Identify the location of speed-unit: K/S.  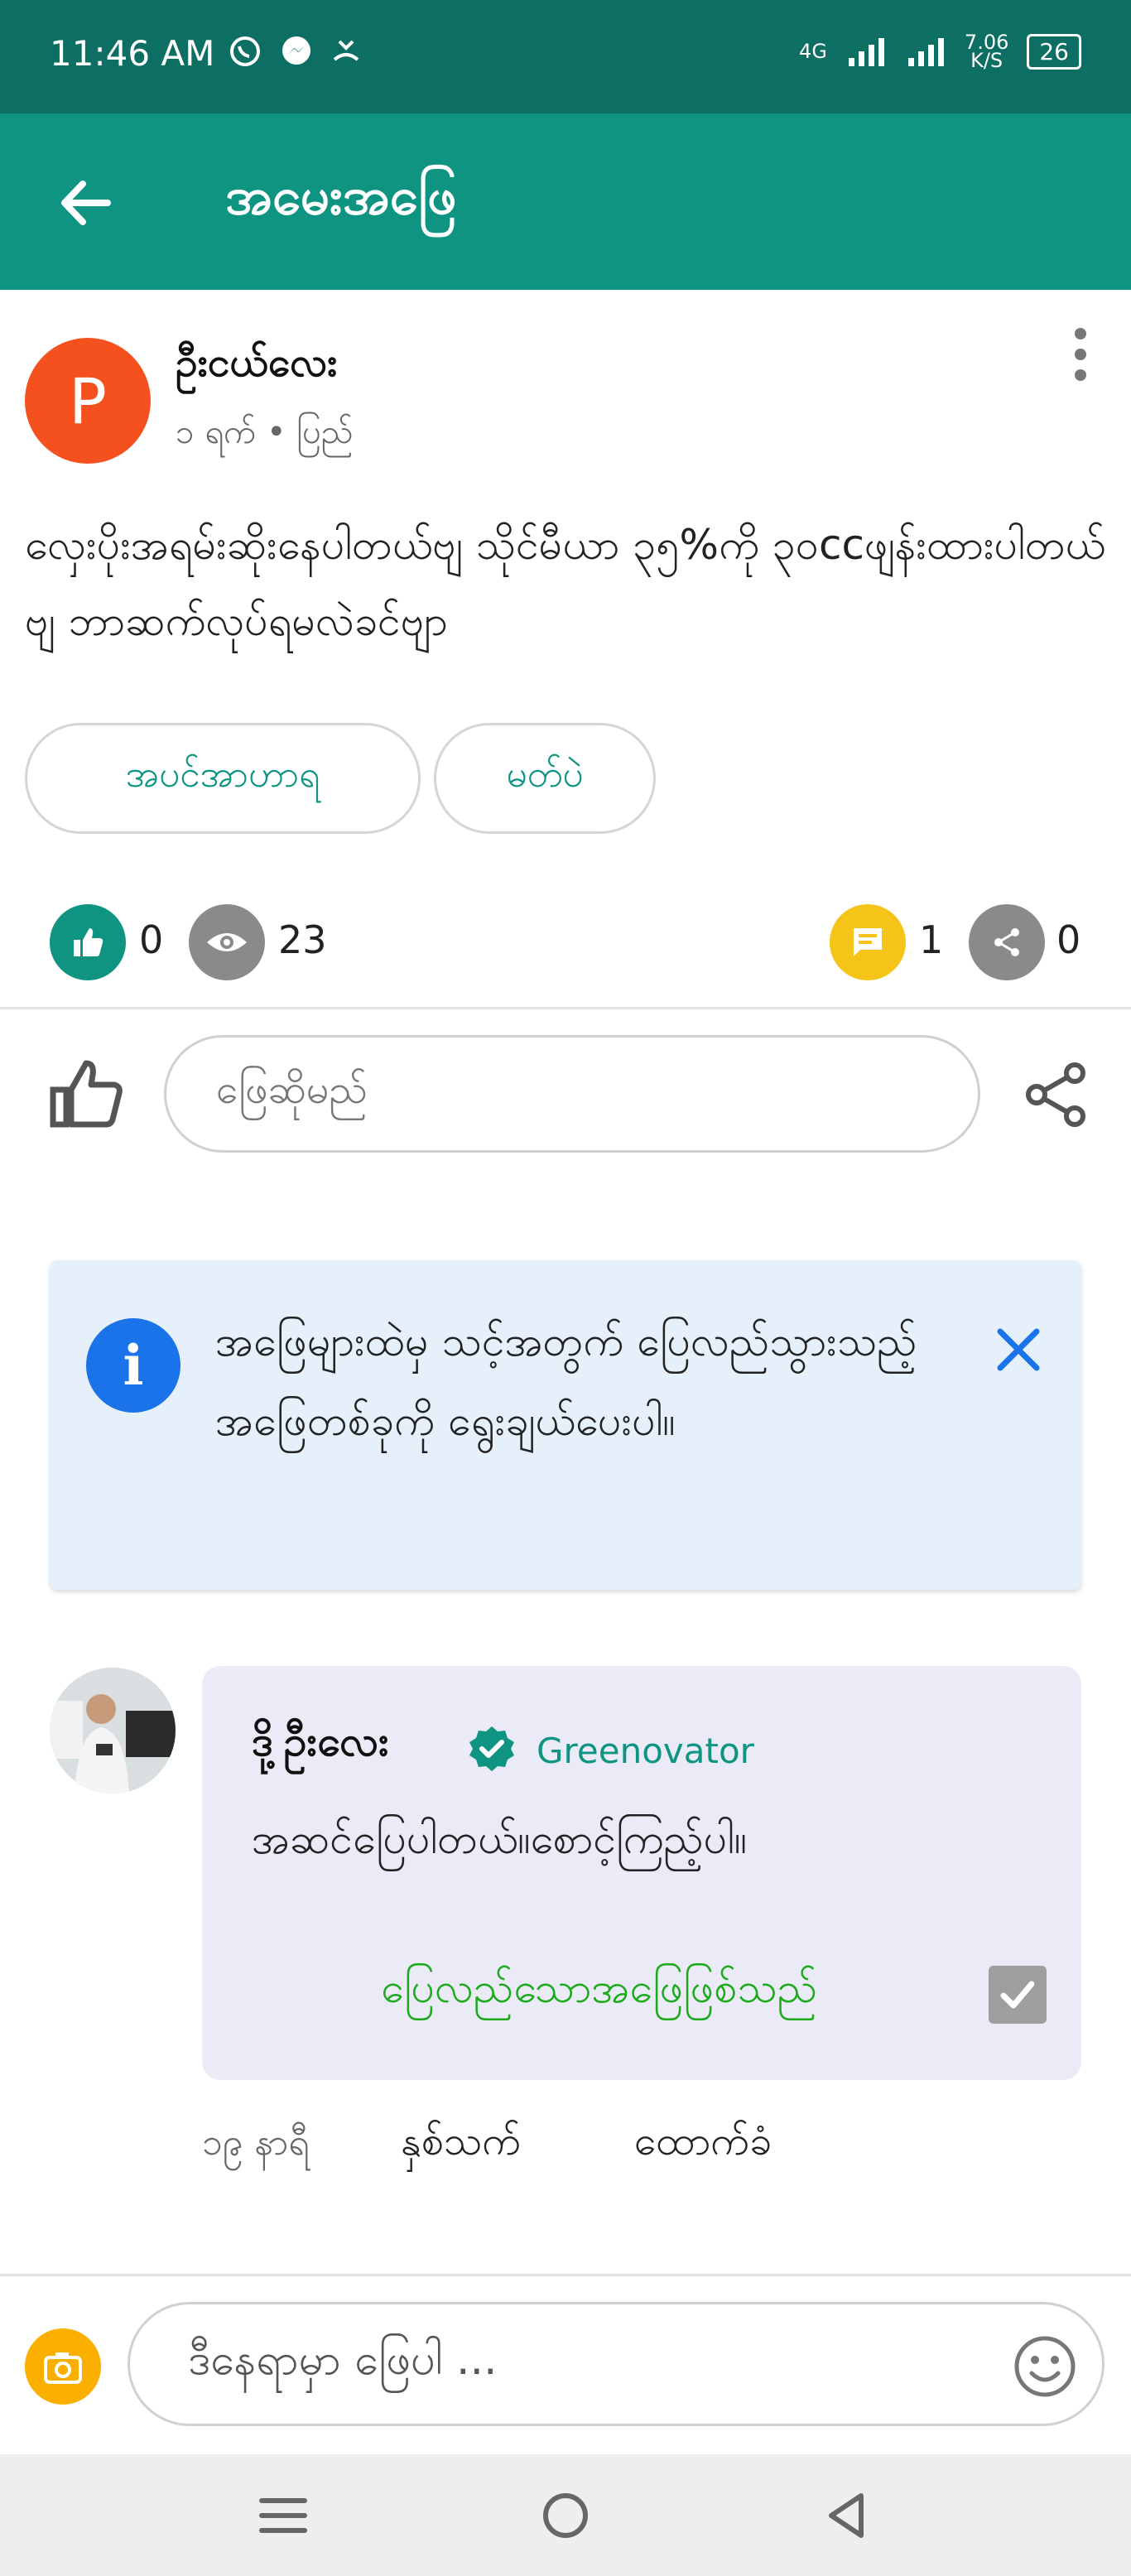
(986, 60).